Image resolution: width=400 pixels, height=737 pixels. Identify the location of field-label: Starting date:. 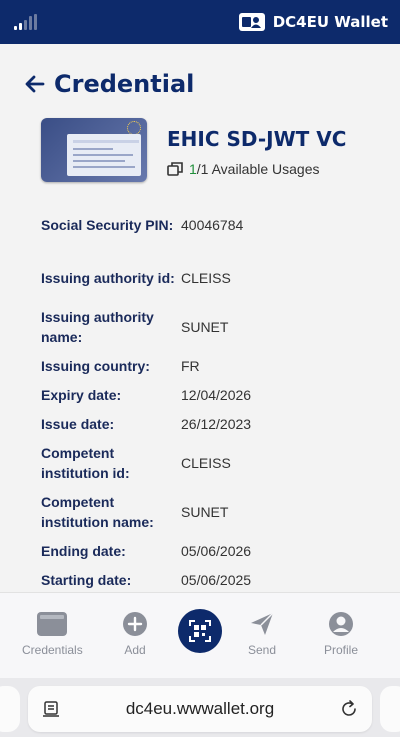
(86, 579).